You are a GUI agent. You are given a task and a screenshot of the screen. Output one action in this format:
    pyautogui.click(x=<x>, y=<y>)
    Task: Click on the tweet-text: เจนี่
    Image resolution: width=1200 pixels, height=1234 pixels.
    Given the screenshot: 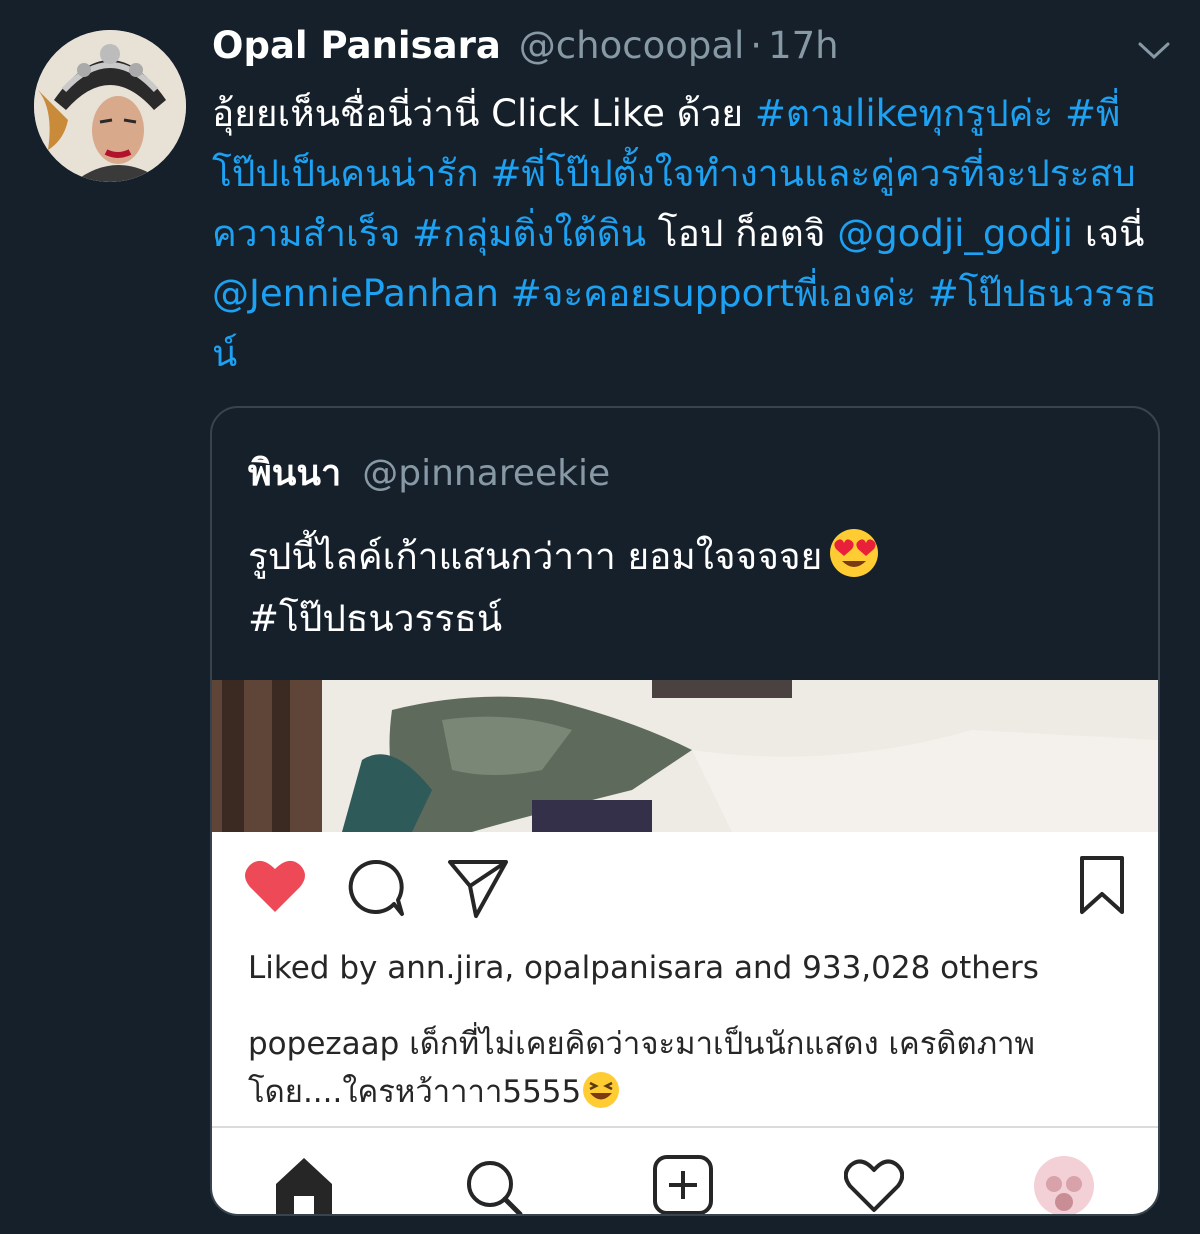 What is the action you would take?
    pyautogui.click(x=1109, y=233)
    